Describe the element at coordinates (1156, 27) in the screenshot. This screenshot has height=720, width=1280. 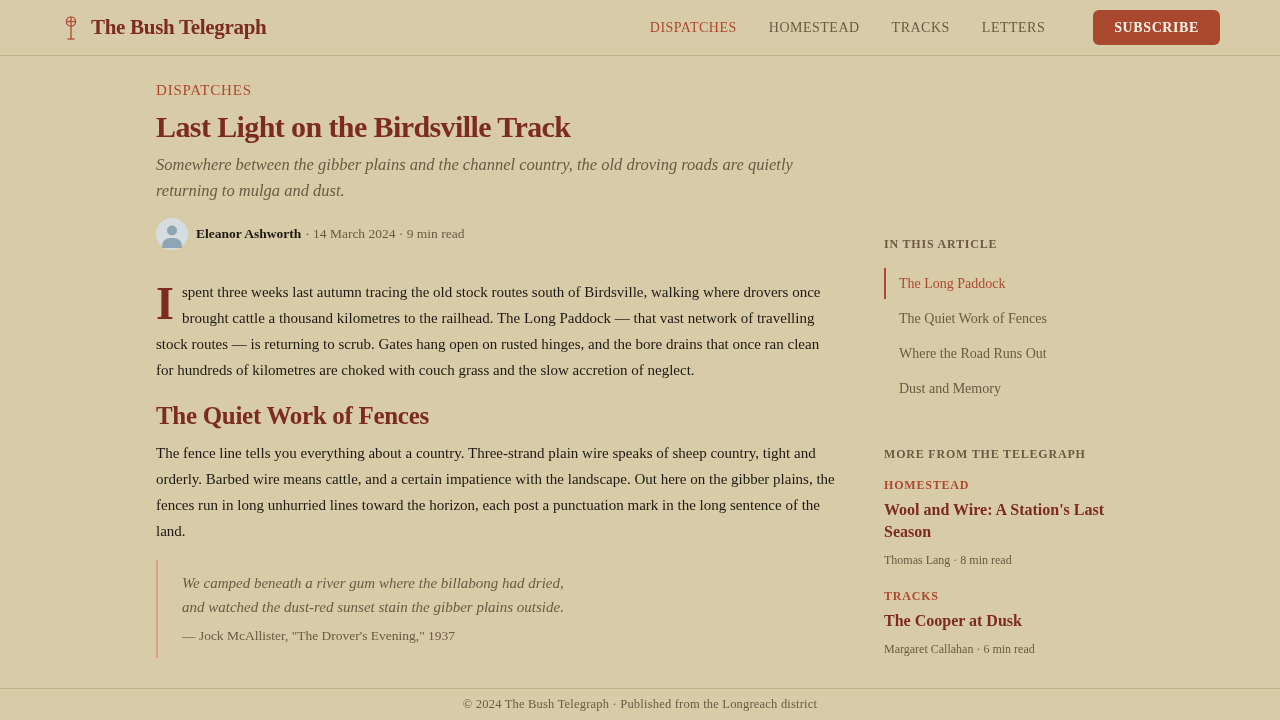
I see `subscribe-button: SUBSCRIBE` at that location.